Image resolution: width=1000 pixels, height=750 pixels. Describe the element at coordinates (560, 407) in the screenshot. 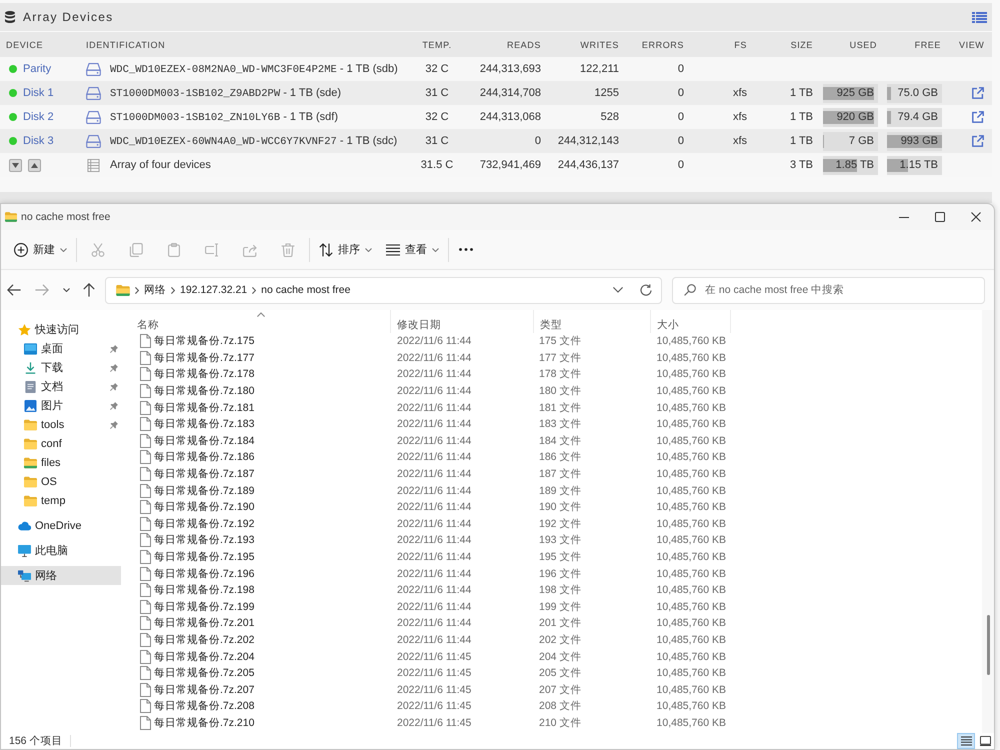

I see `file-type: 181 文件` at that location.